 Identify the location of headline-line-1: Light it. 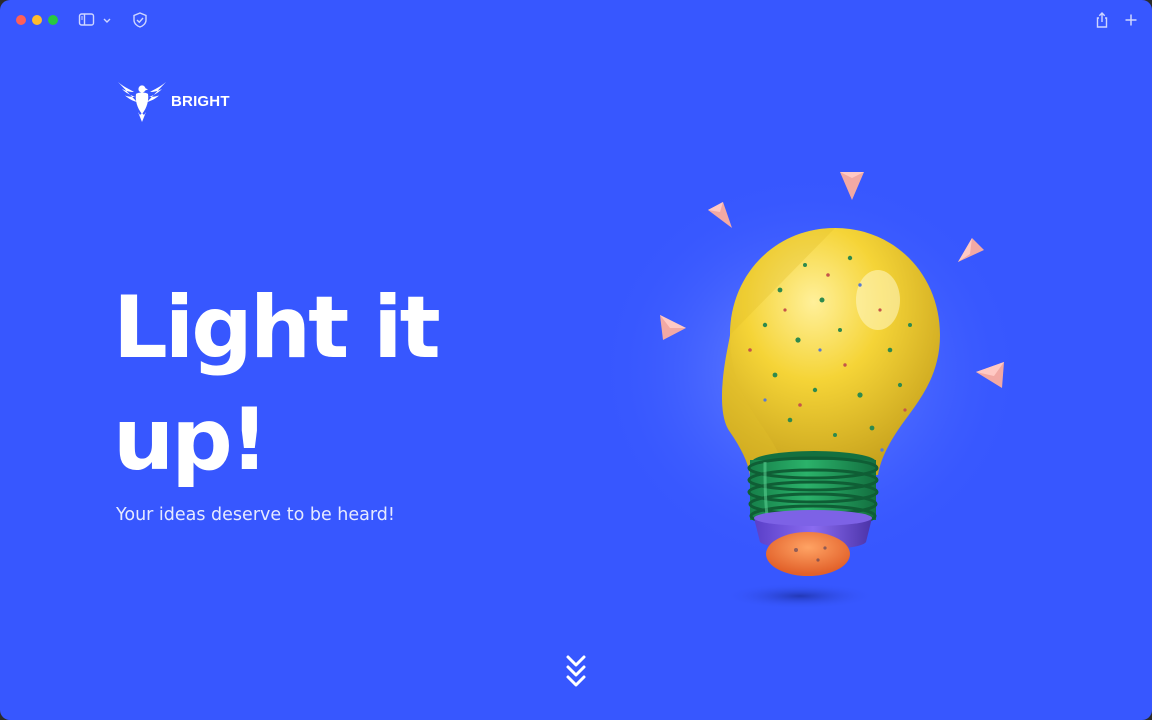
(277, 328).